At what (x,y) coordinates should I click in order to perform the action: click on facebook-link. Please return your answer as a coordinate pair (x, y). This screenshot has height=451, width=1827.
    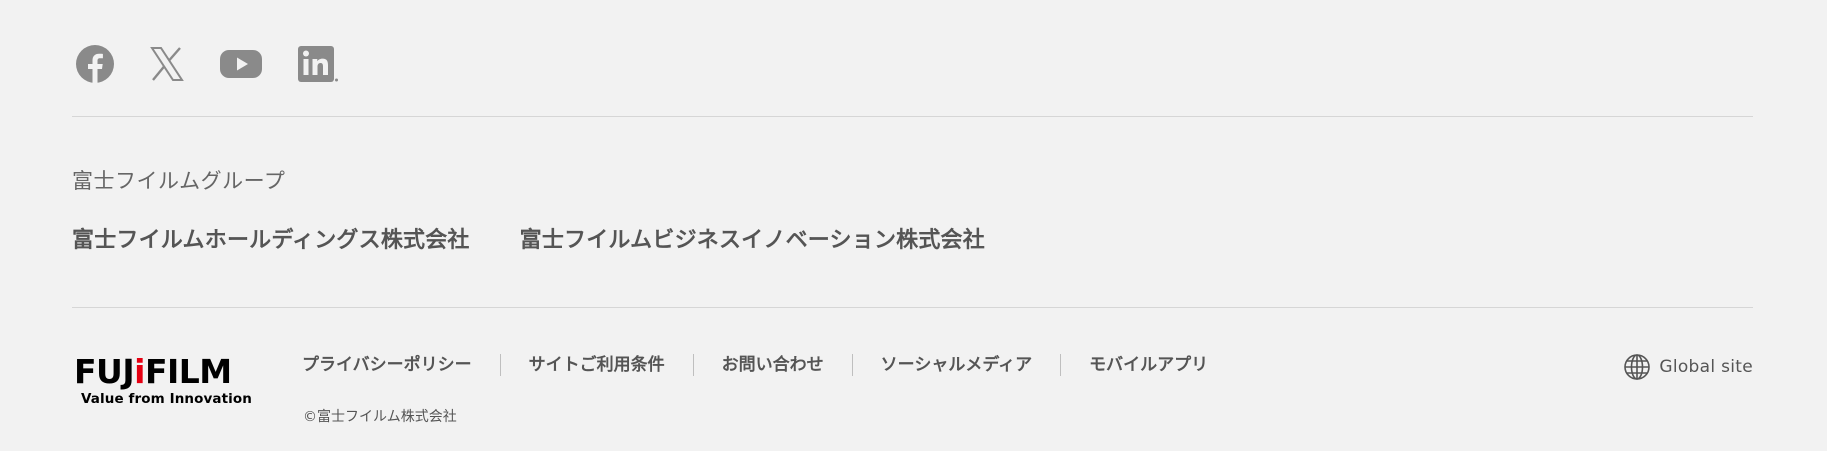
    Looking at the image, I should click on (95, 64).